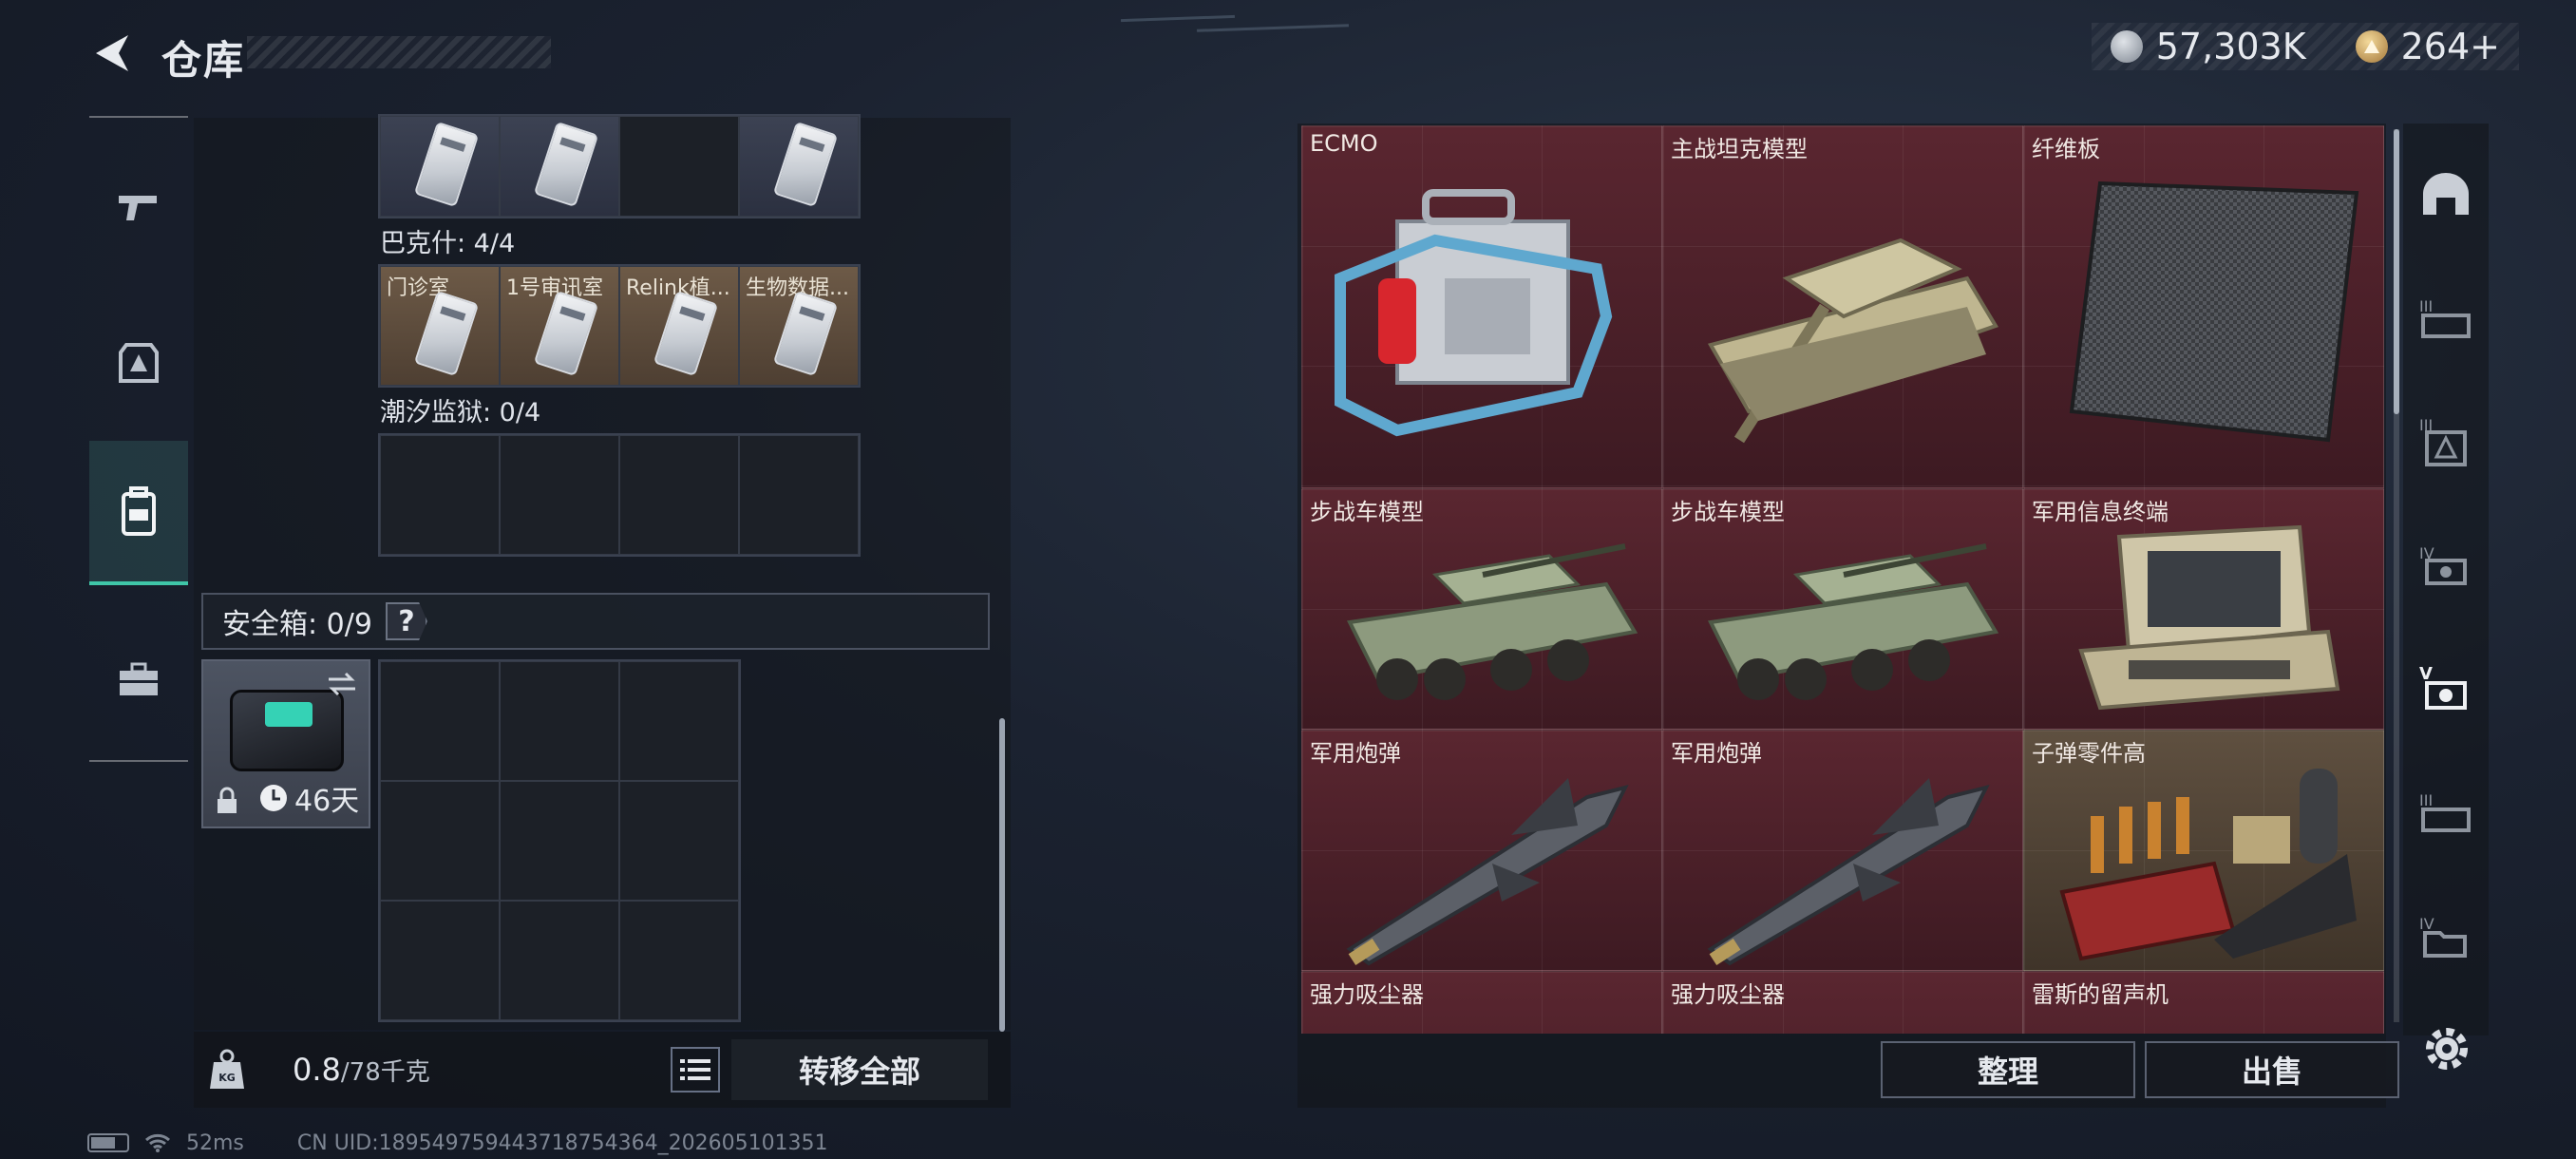 This screenshot has width=2576, height=1159. What do you see at coordinates (287, 730) in the screenshot?
I see `safe-case-icon` at bounding box center [287, 730].